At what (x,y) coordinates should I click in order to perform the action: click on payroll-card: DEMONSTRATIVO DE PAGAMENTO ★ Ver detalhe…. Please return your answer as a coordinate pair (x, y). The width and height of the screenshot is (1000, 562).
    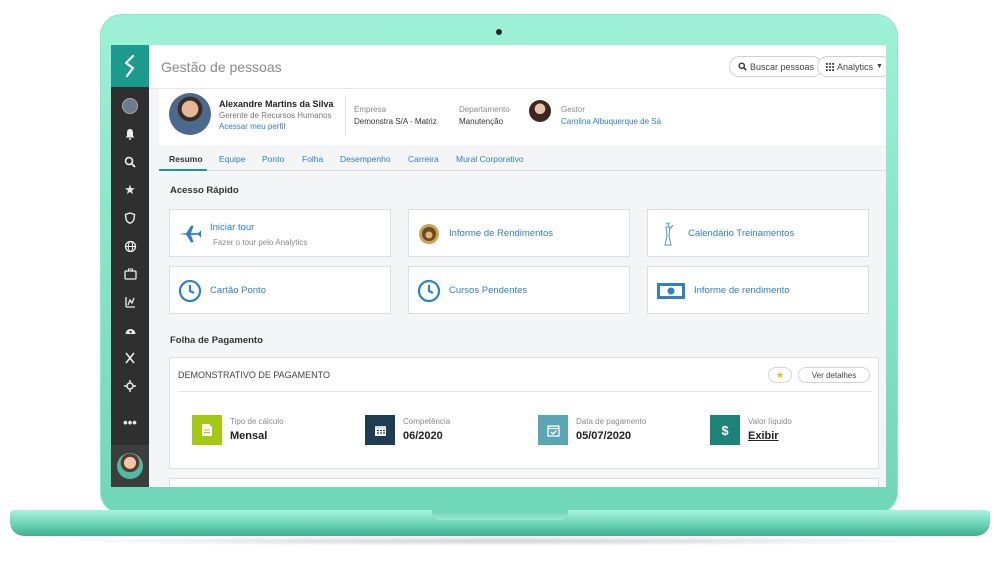
    Looking at the image, I should click on (524, 413).